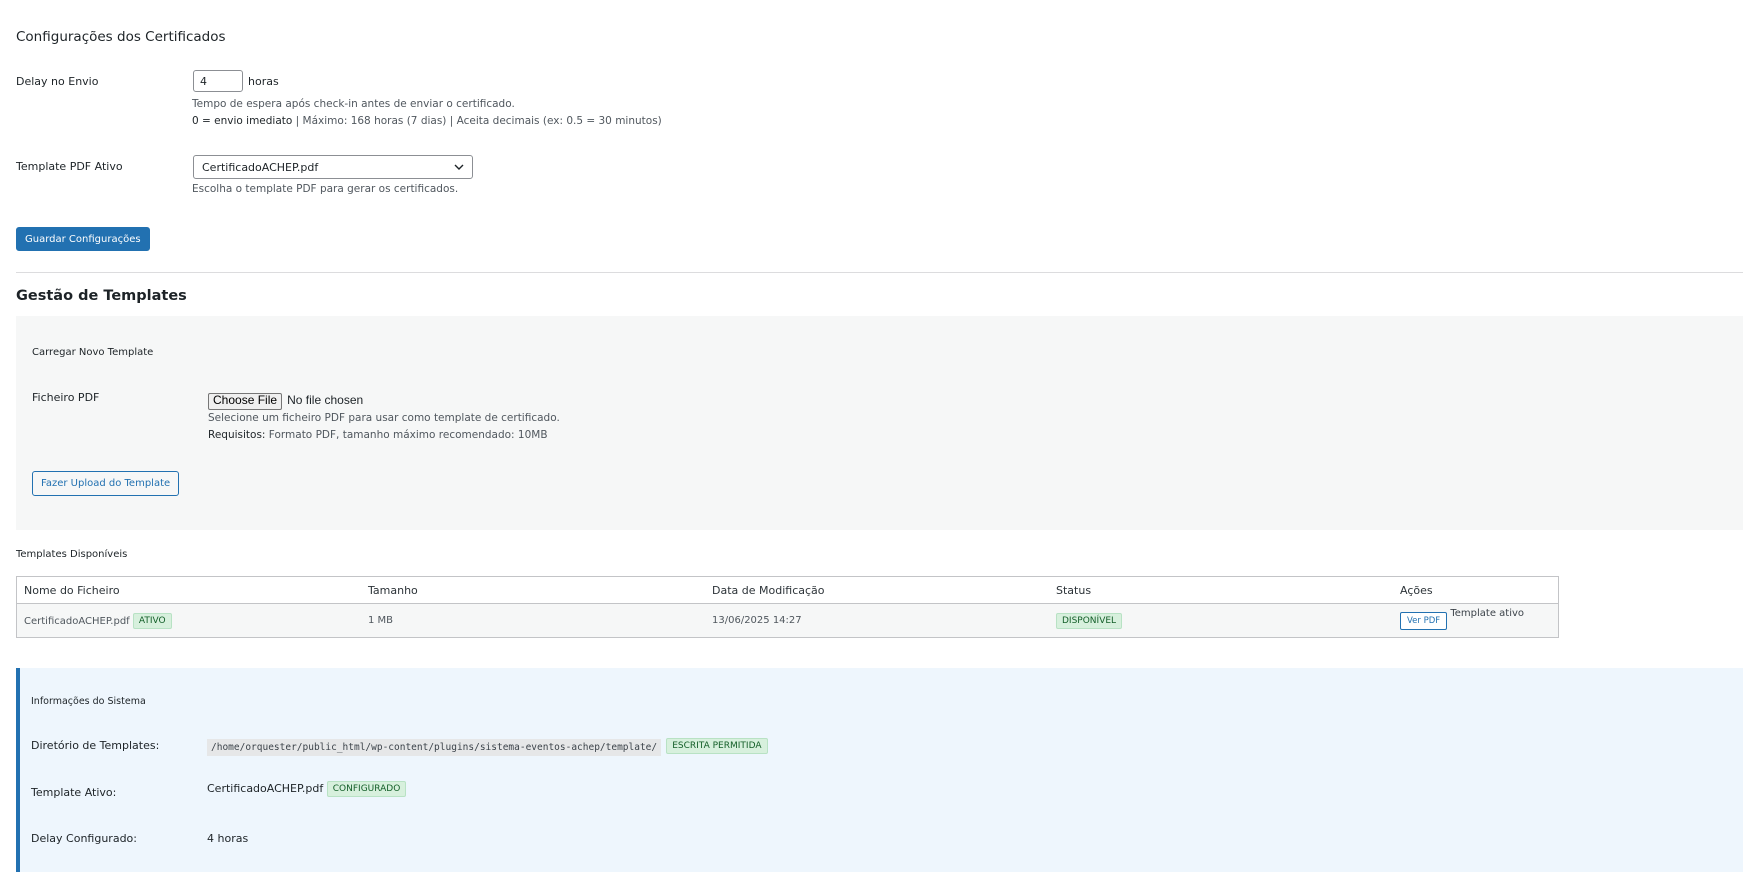  I want to click on active-badge: ATIVO, so click(152, 620).